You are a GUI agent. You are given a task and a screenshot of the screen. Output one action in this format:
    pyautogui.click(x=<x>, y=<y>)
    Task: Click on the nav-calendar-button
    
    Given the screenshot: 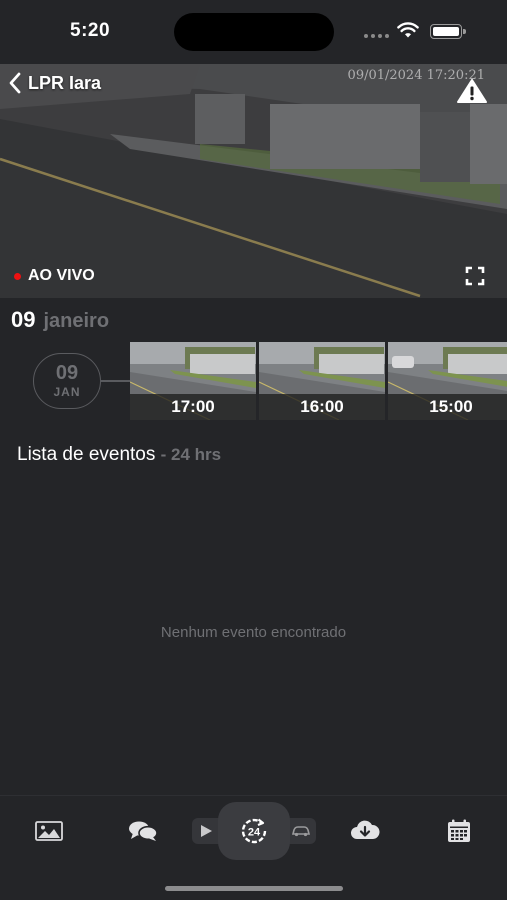 What is the action you would take?
    pyautogui.click(x=459, y=831)
    